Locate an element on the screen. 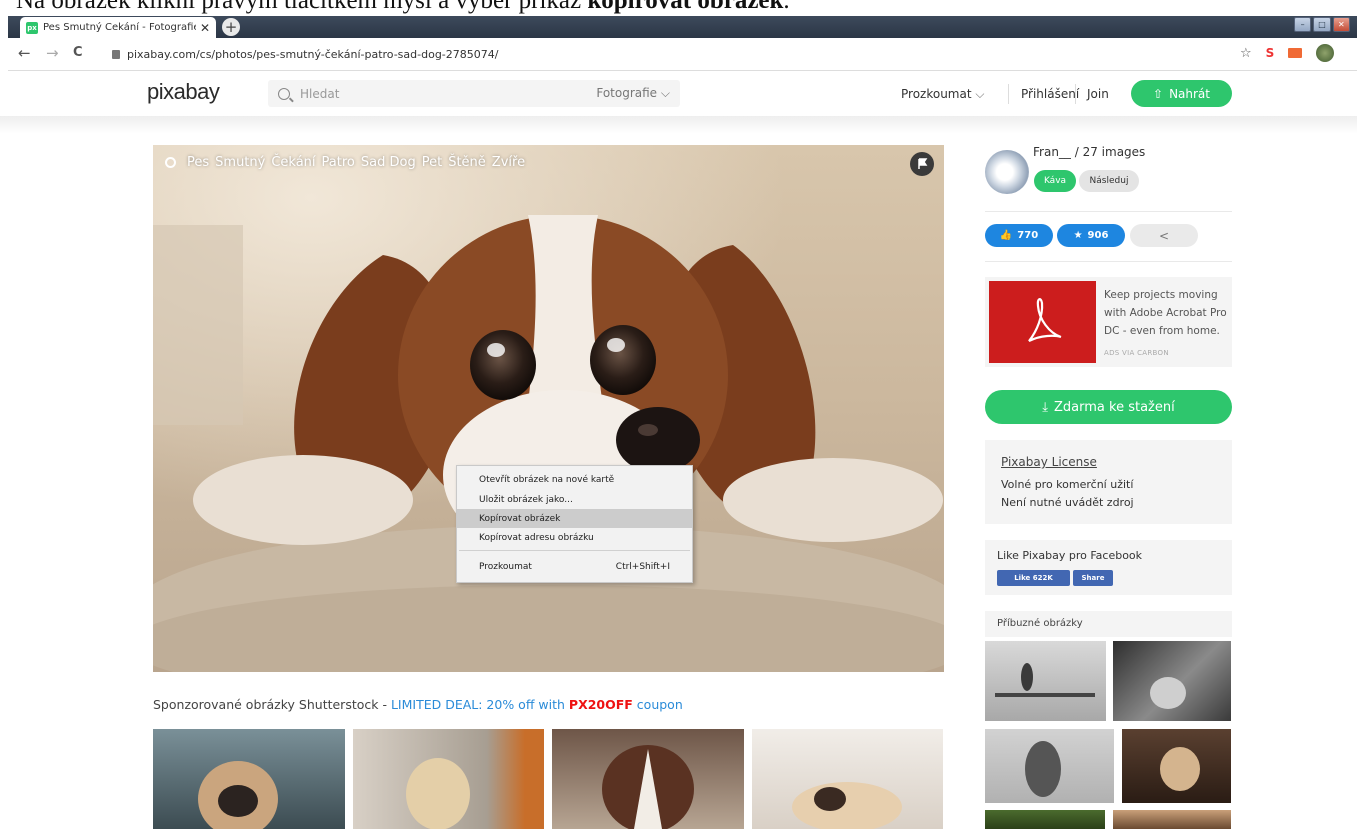 Image resolution: width=1357 pixels, height=829 pixels. menu-item-copy-image: Kopírovat obrázek is located at coordinates (574, 518).